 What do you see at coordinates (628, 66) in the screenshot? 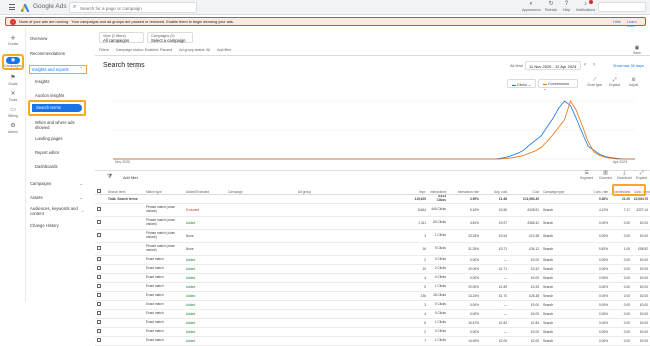
I see `show-last-30-days-link: Show last 30 days` at bounding box center [628, 66].